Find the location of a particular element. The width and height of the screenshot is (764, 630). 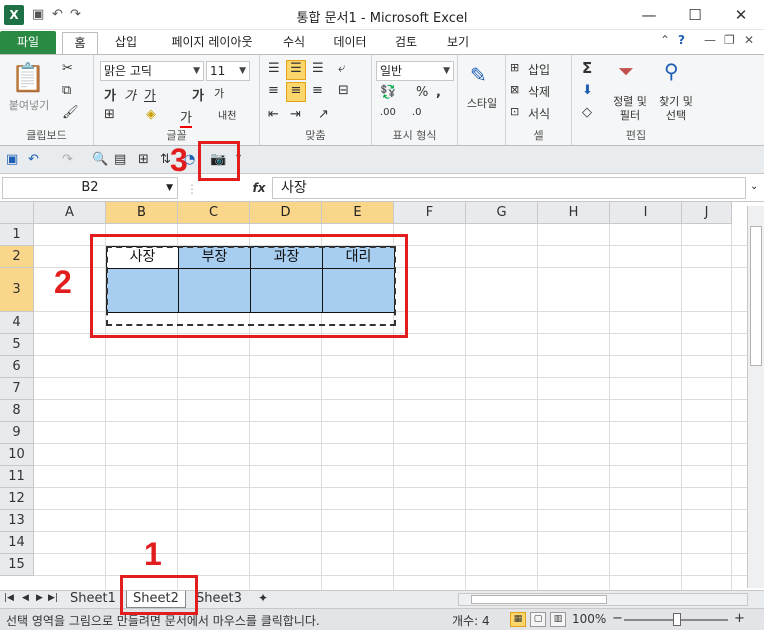

align-middle-icon: ☰ is located at coordinates (296, 70).